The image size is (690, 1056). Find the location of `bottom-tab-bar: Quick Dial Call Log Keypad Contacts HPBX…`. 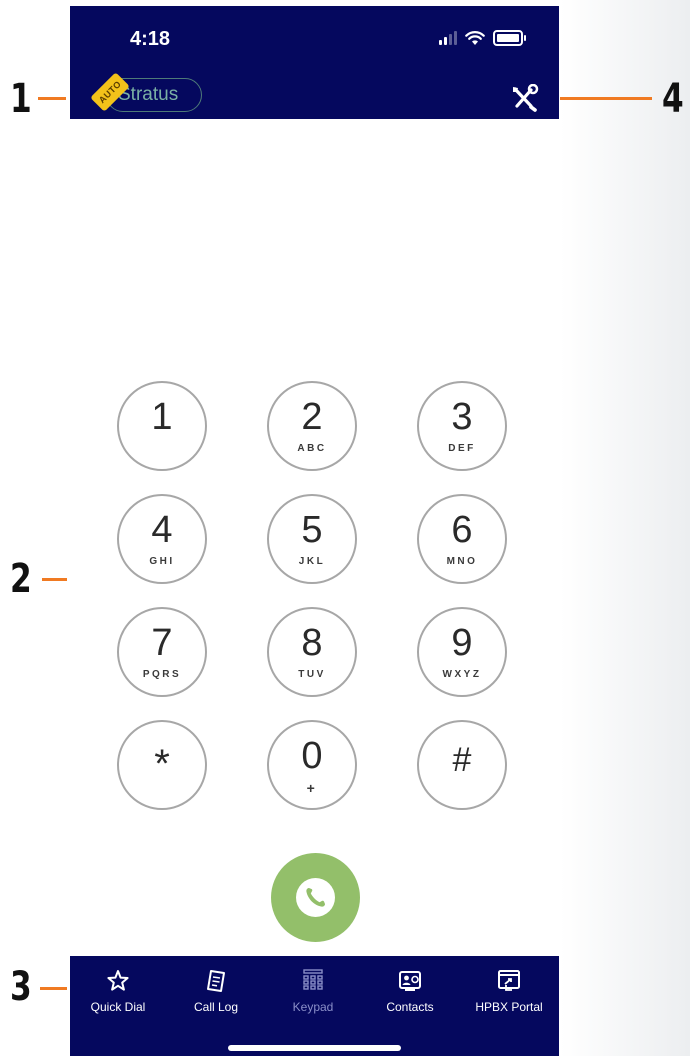

bottom-tab-bar: Quick Dial Call Log Keypad Contacts HPBX… is located at coordinates (314, 1006).